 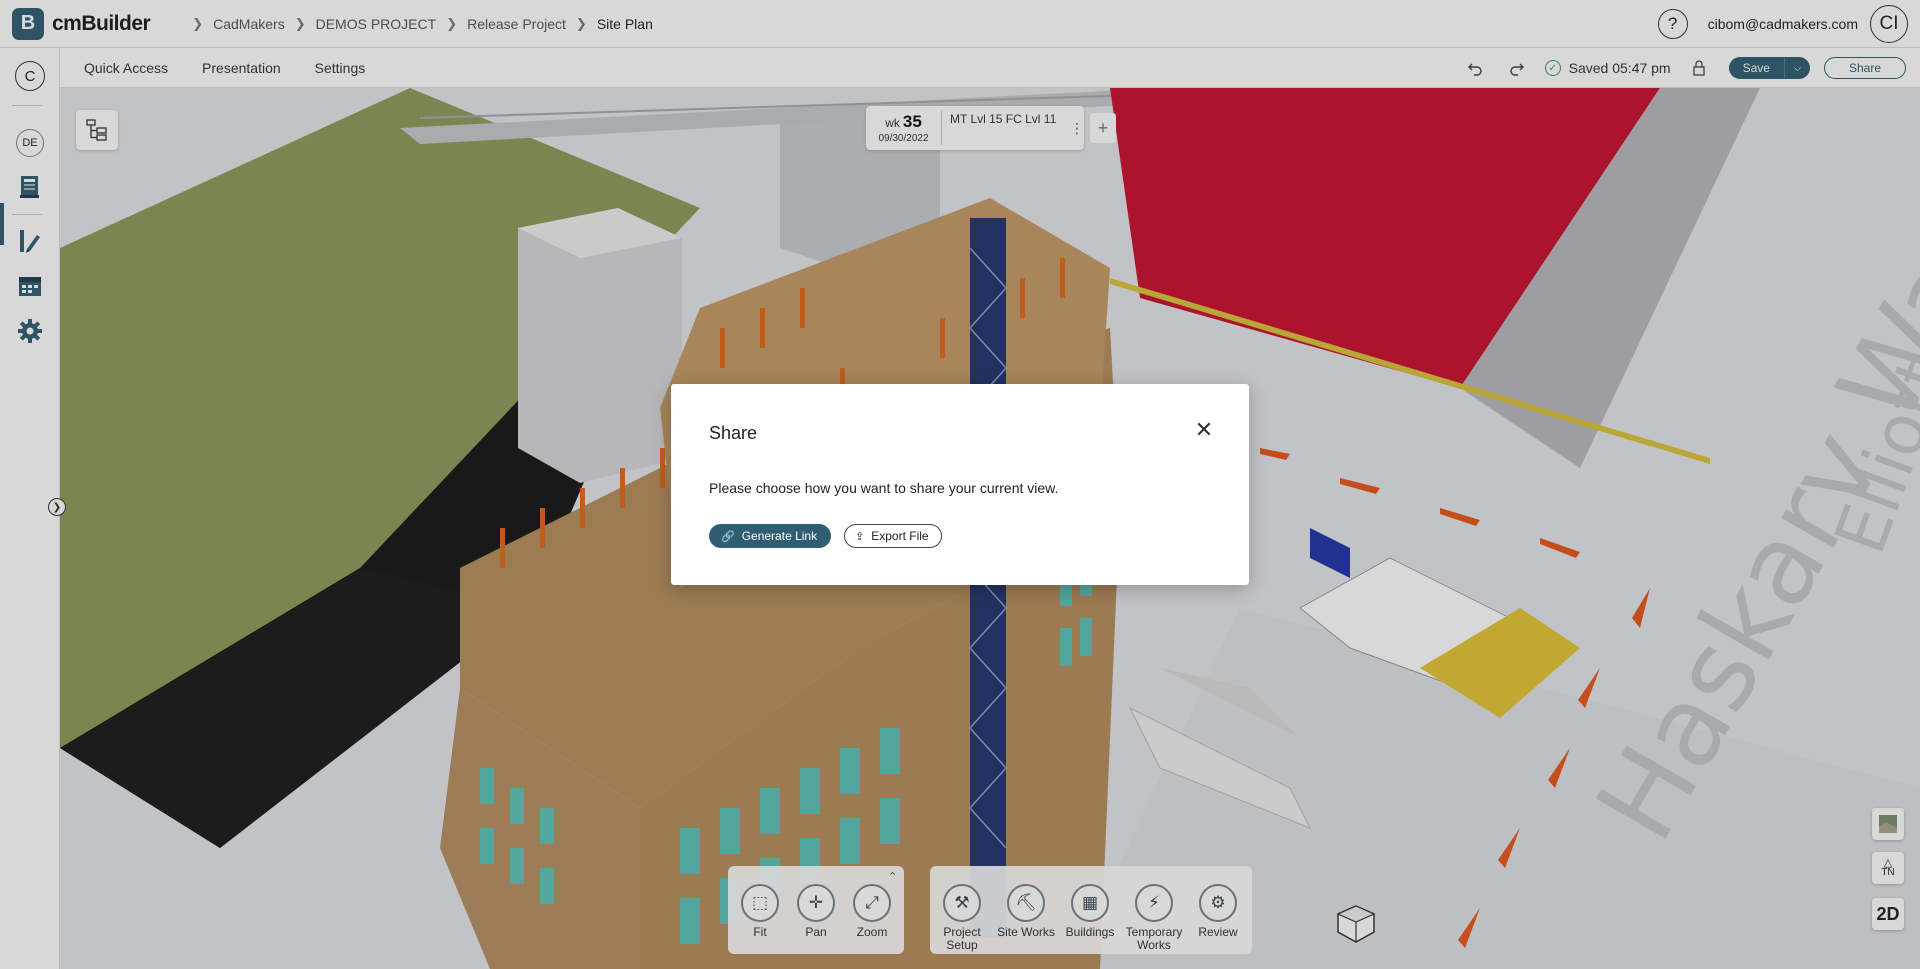 I want to click on export-file-button: ⇪ Export File, so click(x=893, y=536).